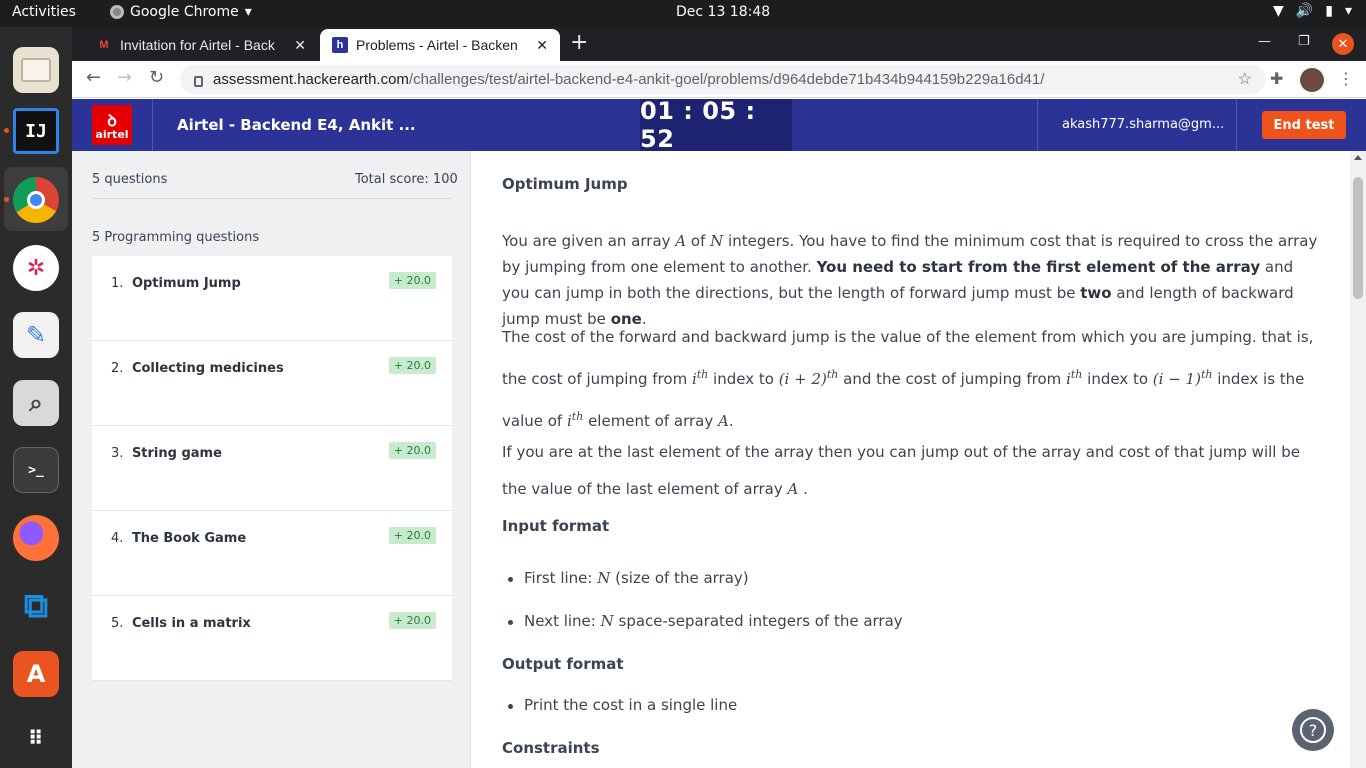 The width and height of the screenshot is (1366, 768). What do you see at coordinates (36, 268) in the screenshot?
I see `slack-icon: ✲` at bounding box center [36, 268].